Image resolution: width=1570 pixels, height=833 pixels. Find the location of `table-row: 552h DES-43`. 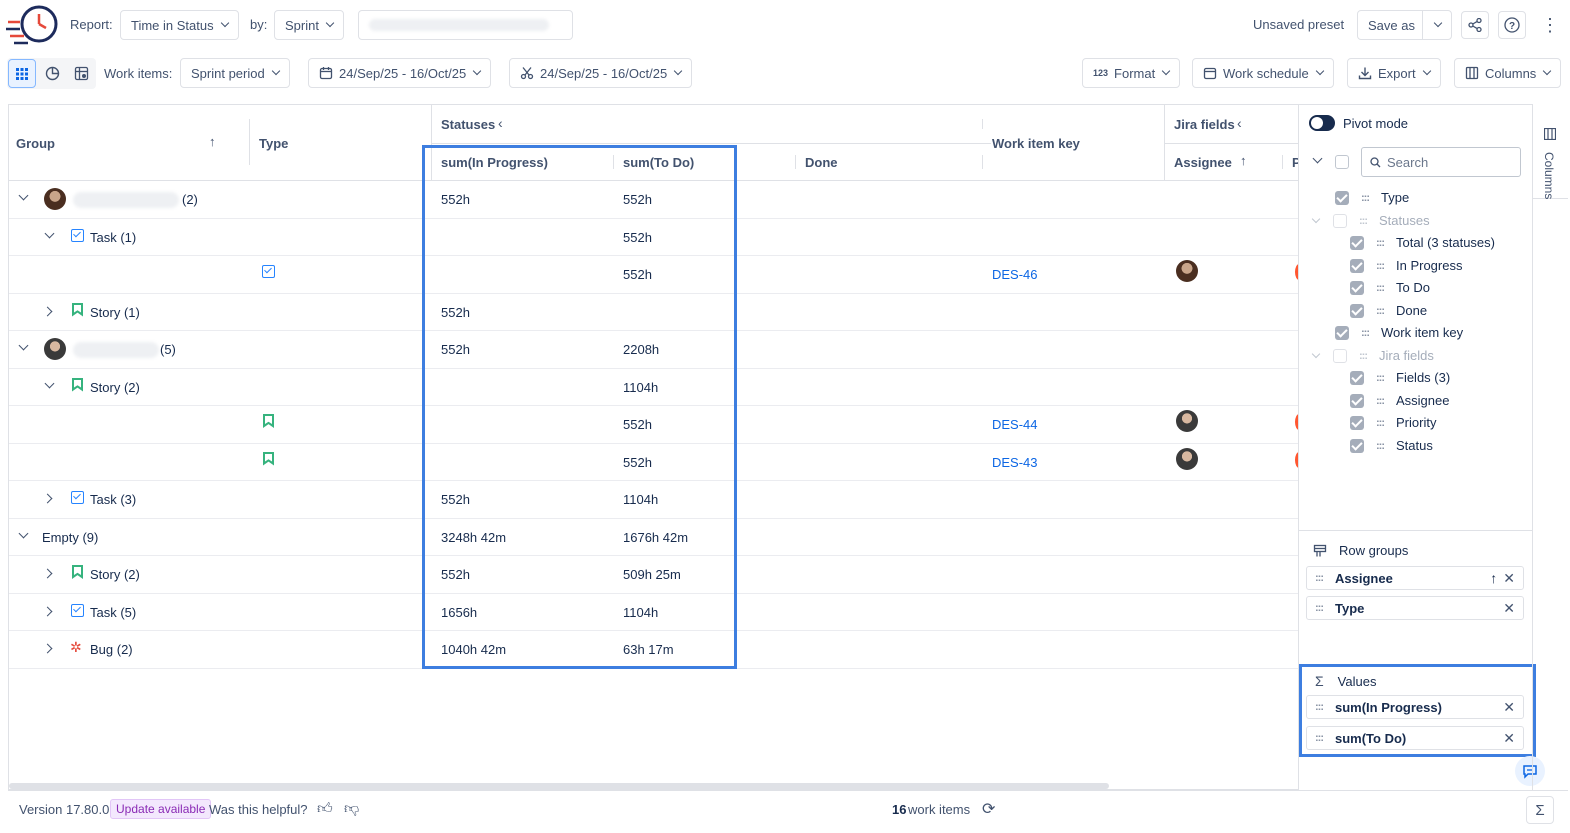

table-row: 552h DES-43 is located at coordinates (653, 462).